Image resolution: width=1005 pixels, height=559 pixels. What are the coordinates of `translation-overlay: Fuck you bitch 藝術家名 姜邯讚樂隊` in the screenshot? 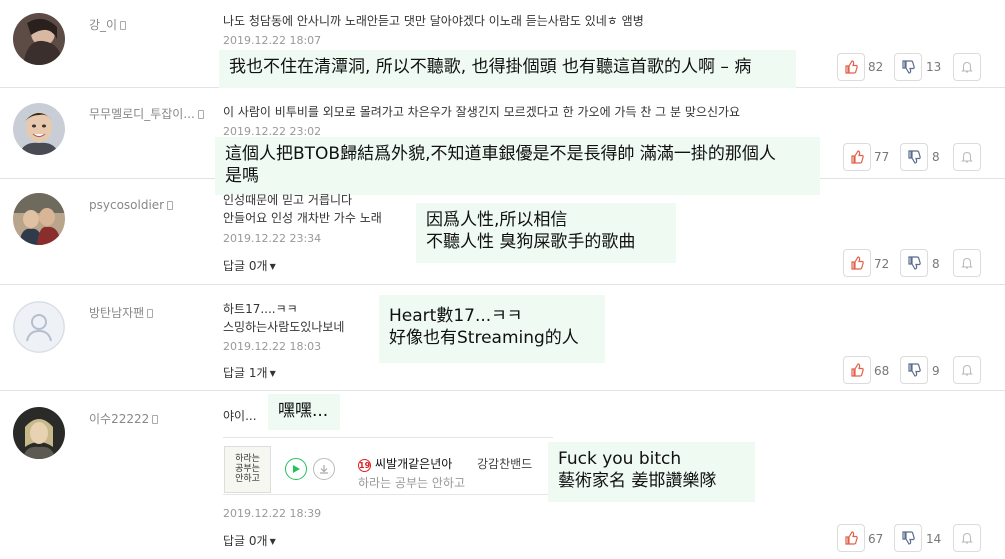 It's located at (651, 472).